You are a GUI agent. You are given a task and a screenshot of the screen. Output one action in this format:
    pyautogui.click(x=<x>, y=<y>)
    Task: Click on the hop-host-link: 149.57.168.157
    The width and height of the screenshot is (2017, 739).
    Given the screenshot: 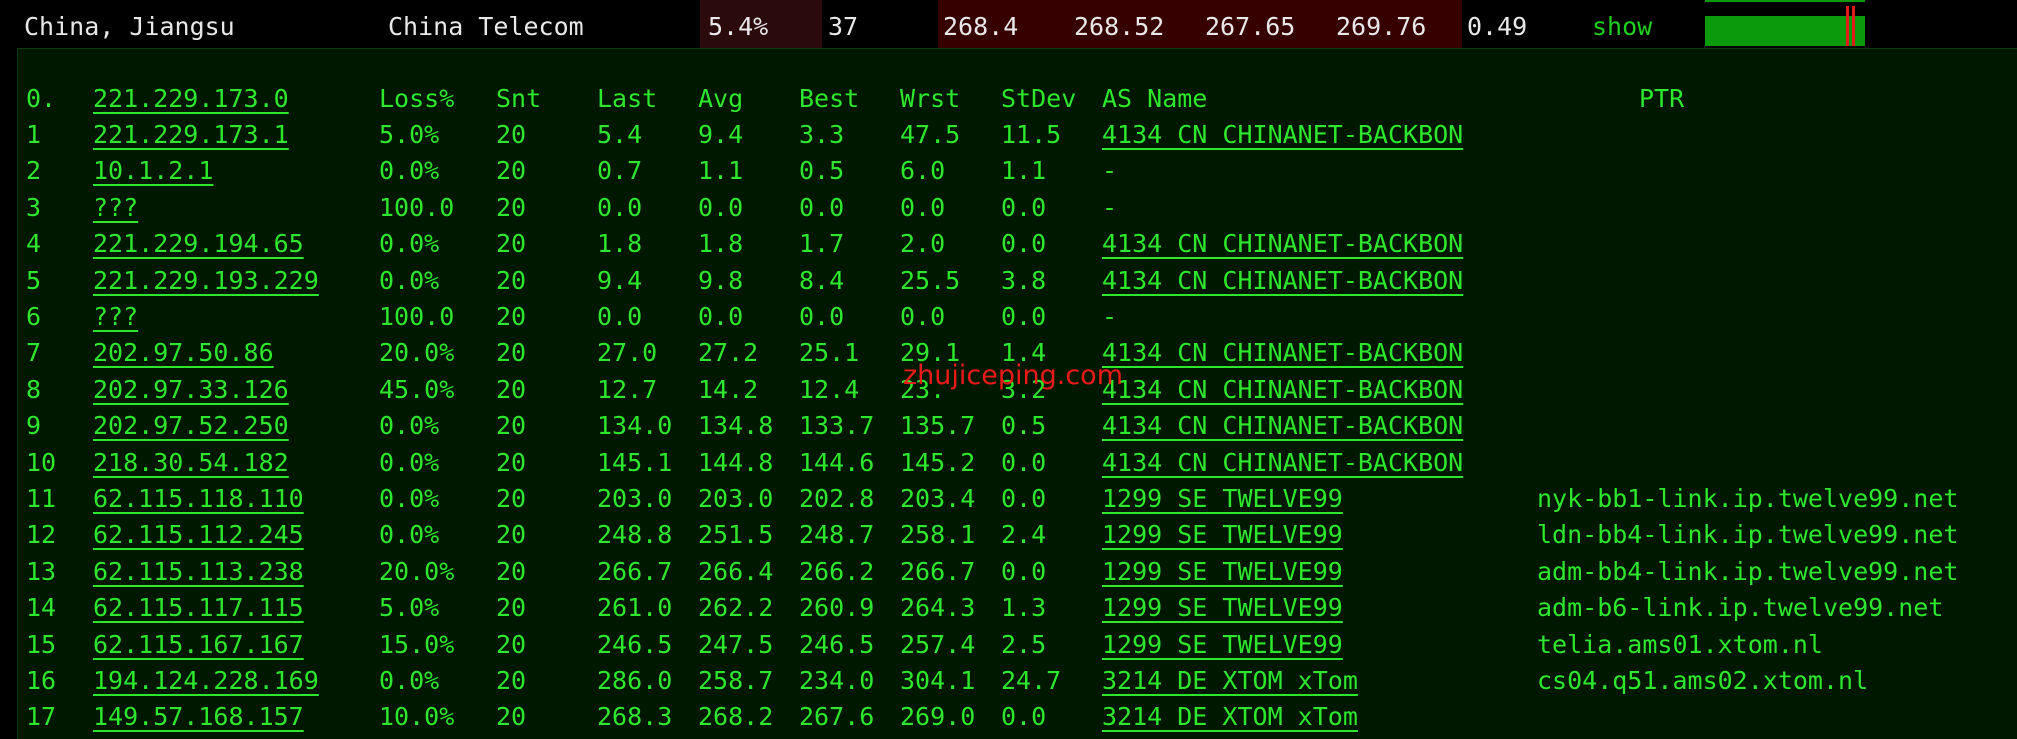 What is the action you would take?
    pyautogui.click(x=198, y=717)
    